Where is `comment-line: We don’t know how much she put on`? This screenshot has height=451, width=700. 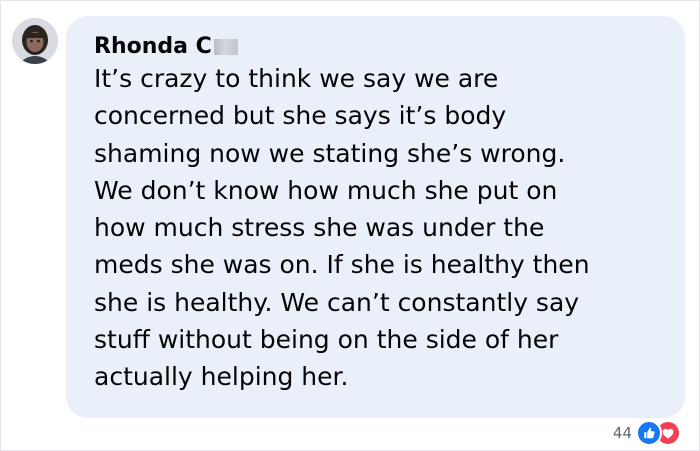 comment-line: We don’t know how much she put on is located at coordinates (326, 190).